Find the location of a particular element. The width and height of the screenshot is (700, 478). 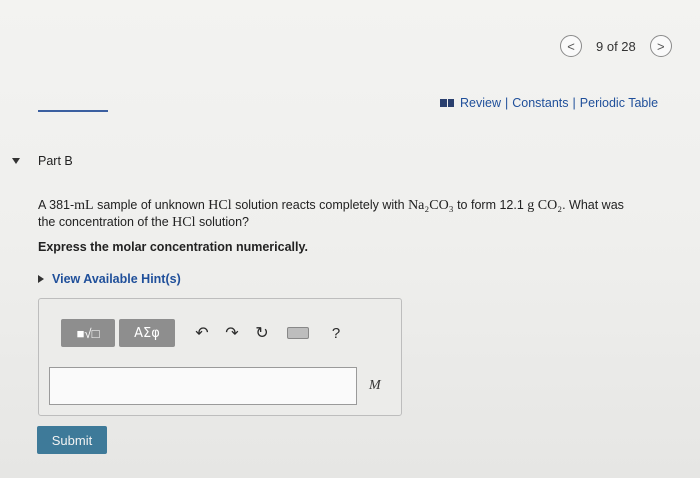

answer-unit: M is located at coordinates (375, 385).